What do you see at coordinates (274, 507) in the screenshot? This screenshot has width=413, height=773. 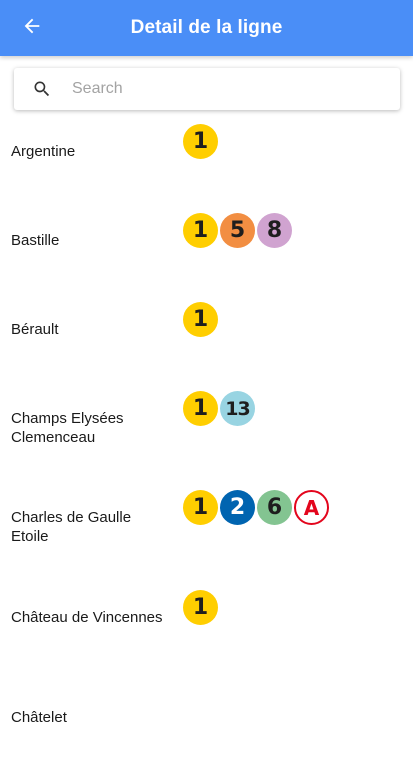 I see `line-badge-6: 6` at bounding box center [274, 507].